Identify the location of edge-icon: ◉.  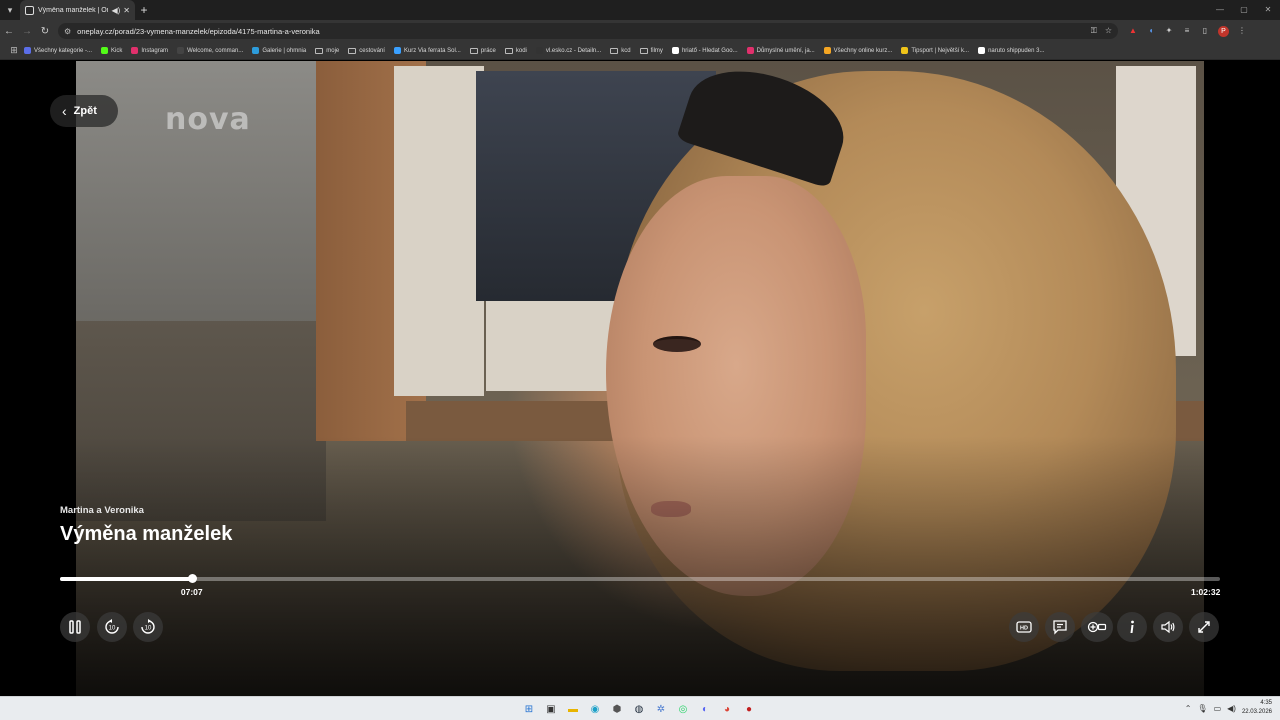
(595, 709).